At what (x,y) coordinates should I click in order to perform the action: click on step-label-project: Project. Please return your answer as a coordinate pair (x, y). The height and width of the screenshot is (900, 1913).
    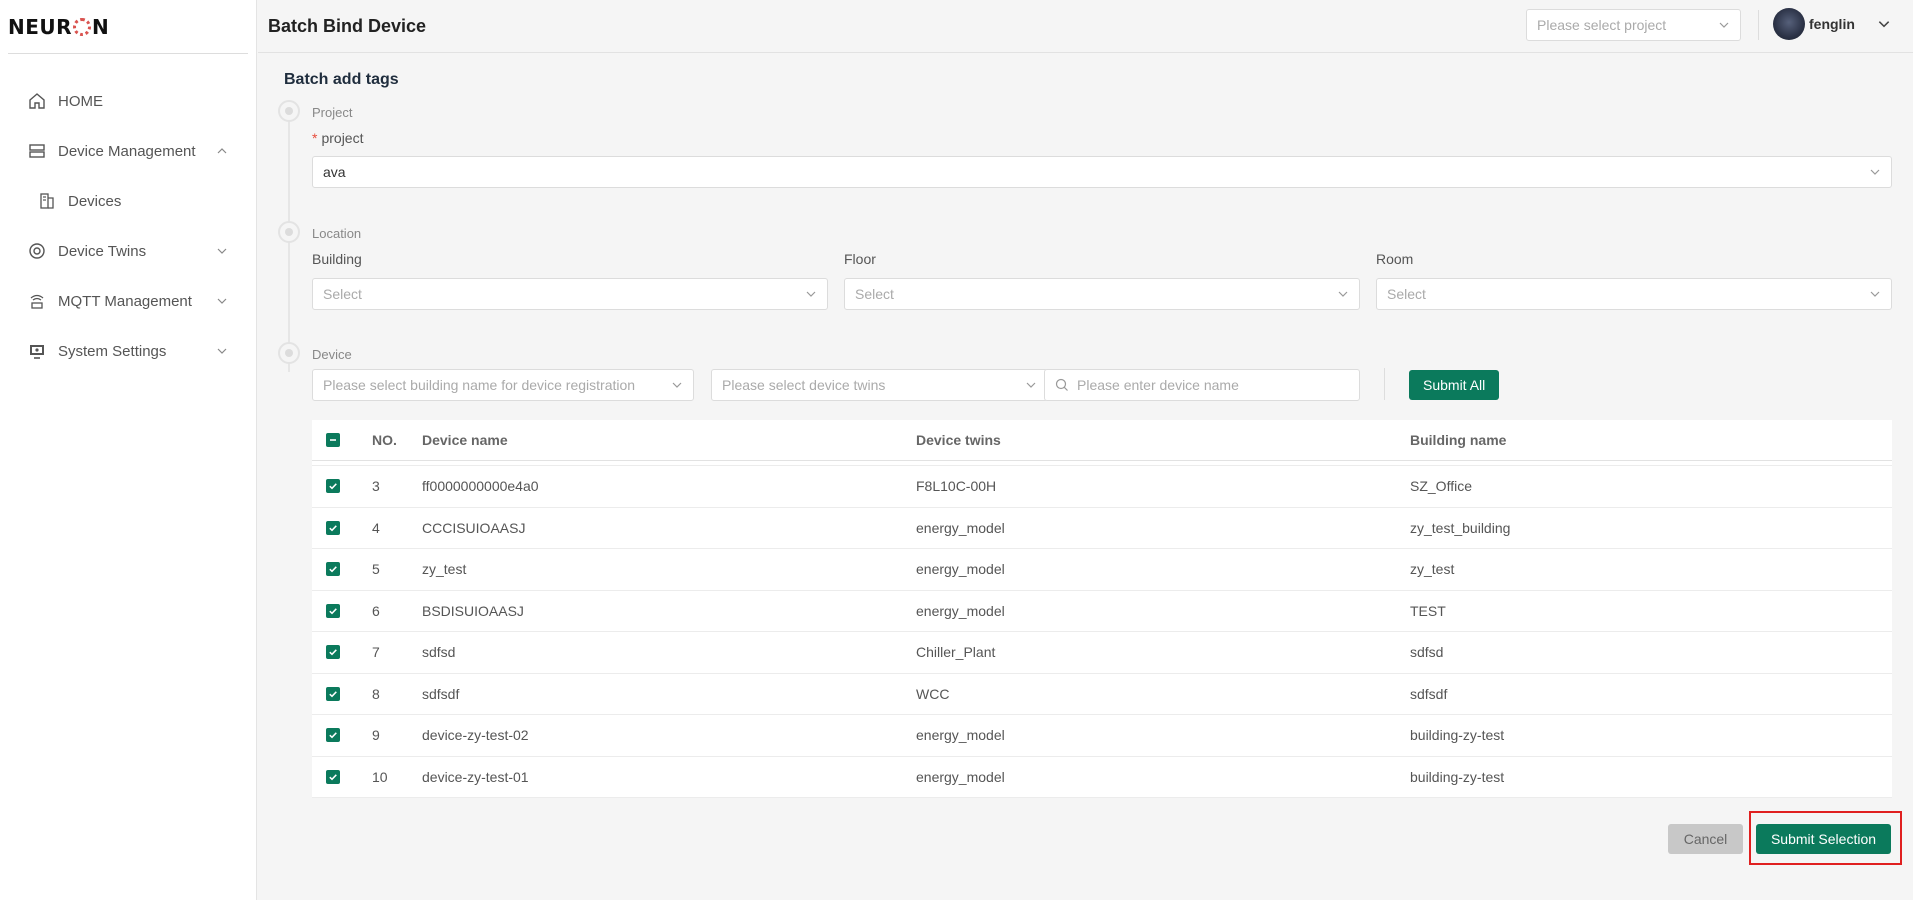
    Looking at the image, I should click on (332, 112).